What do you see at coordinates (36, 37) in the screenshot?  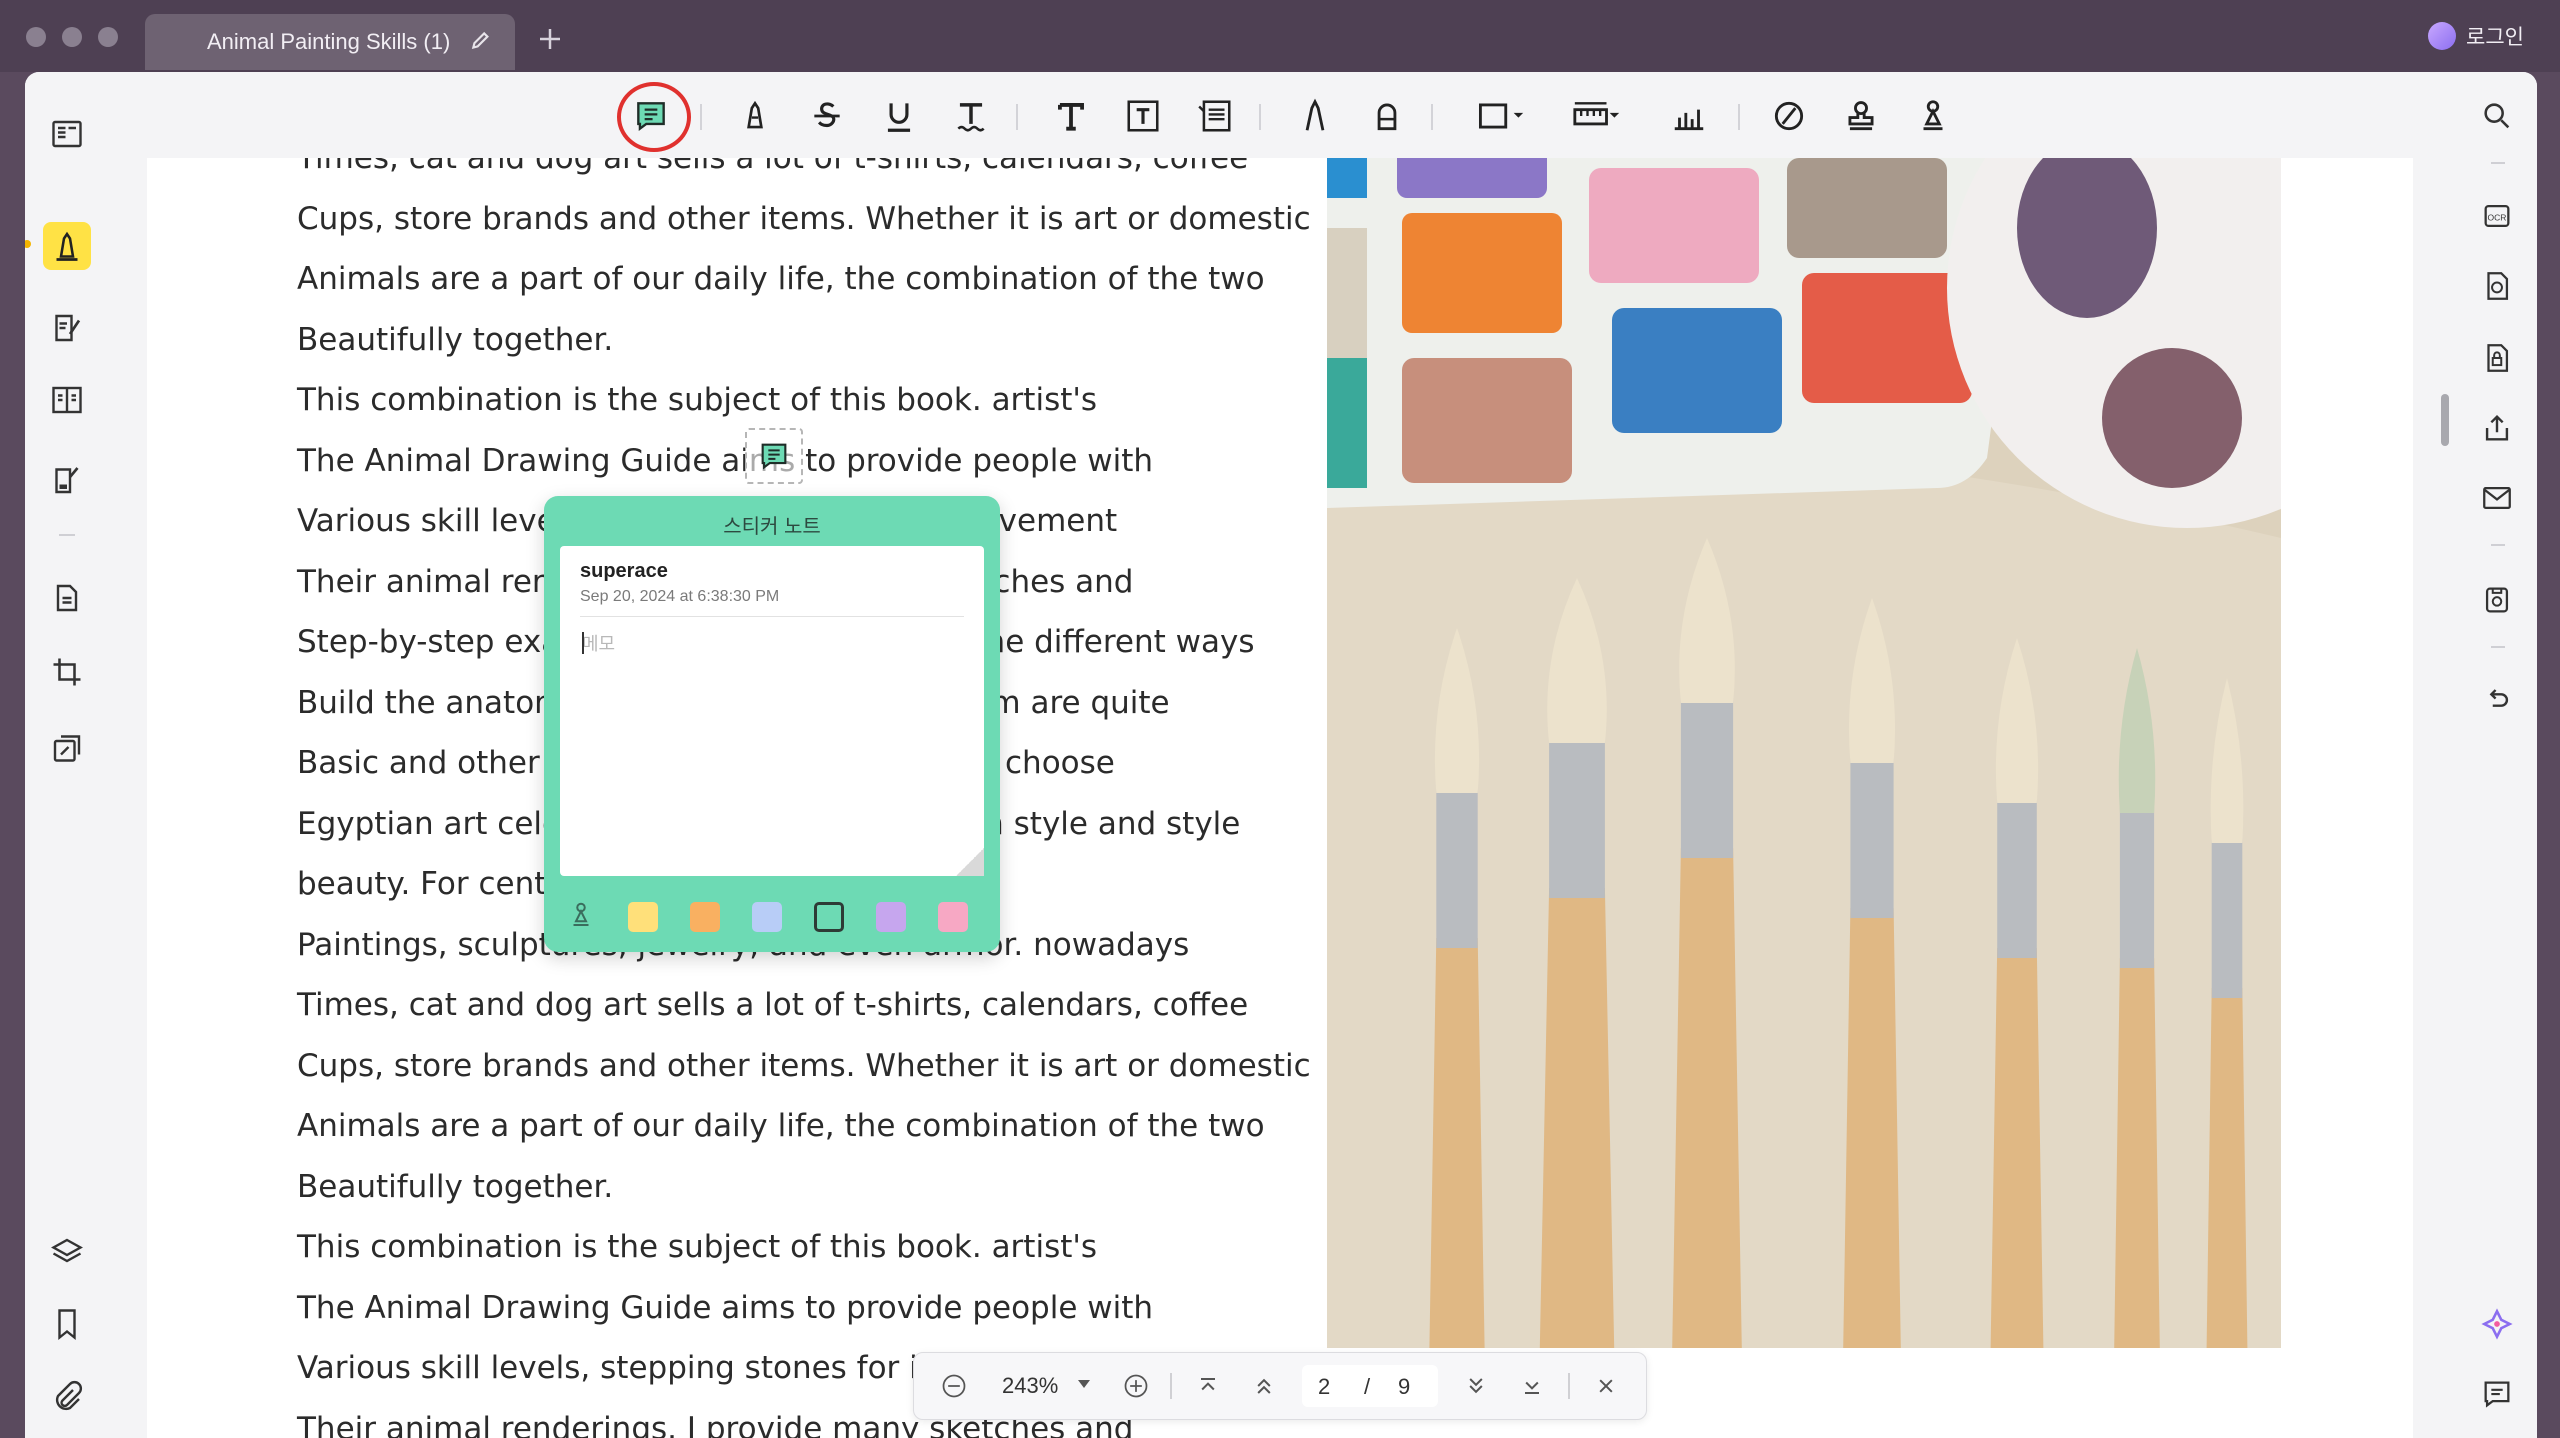 I see `close-window-button` at bounding box center [36, 37].